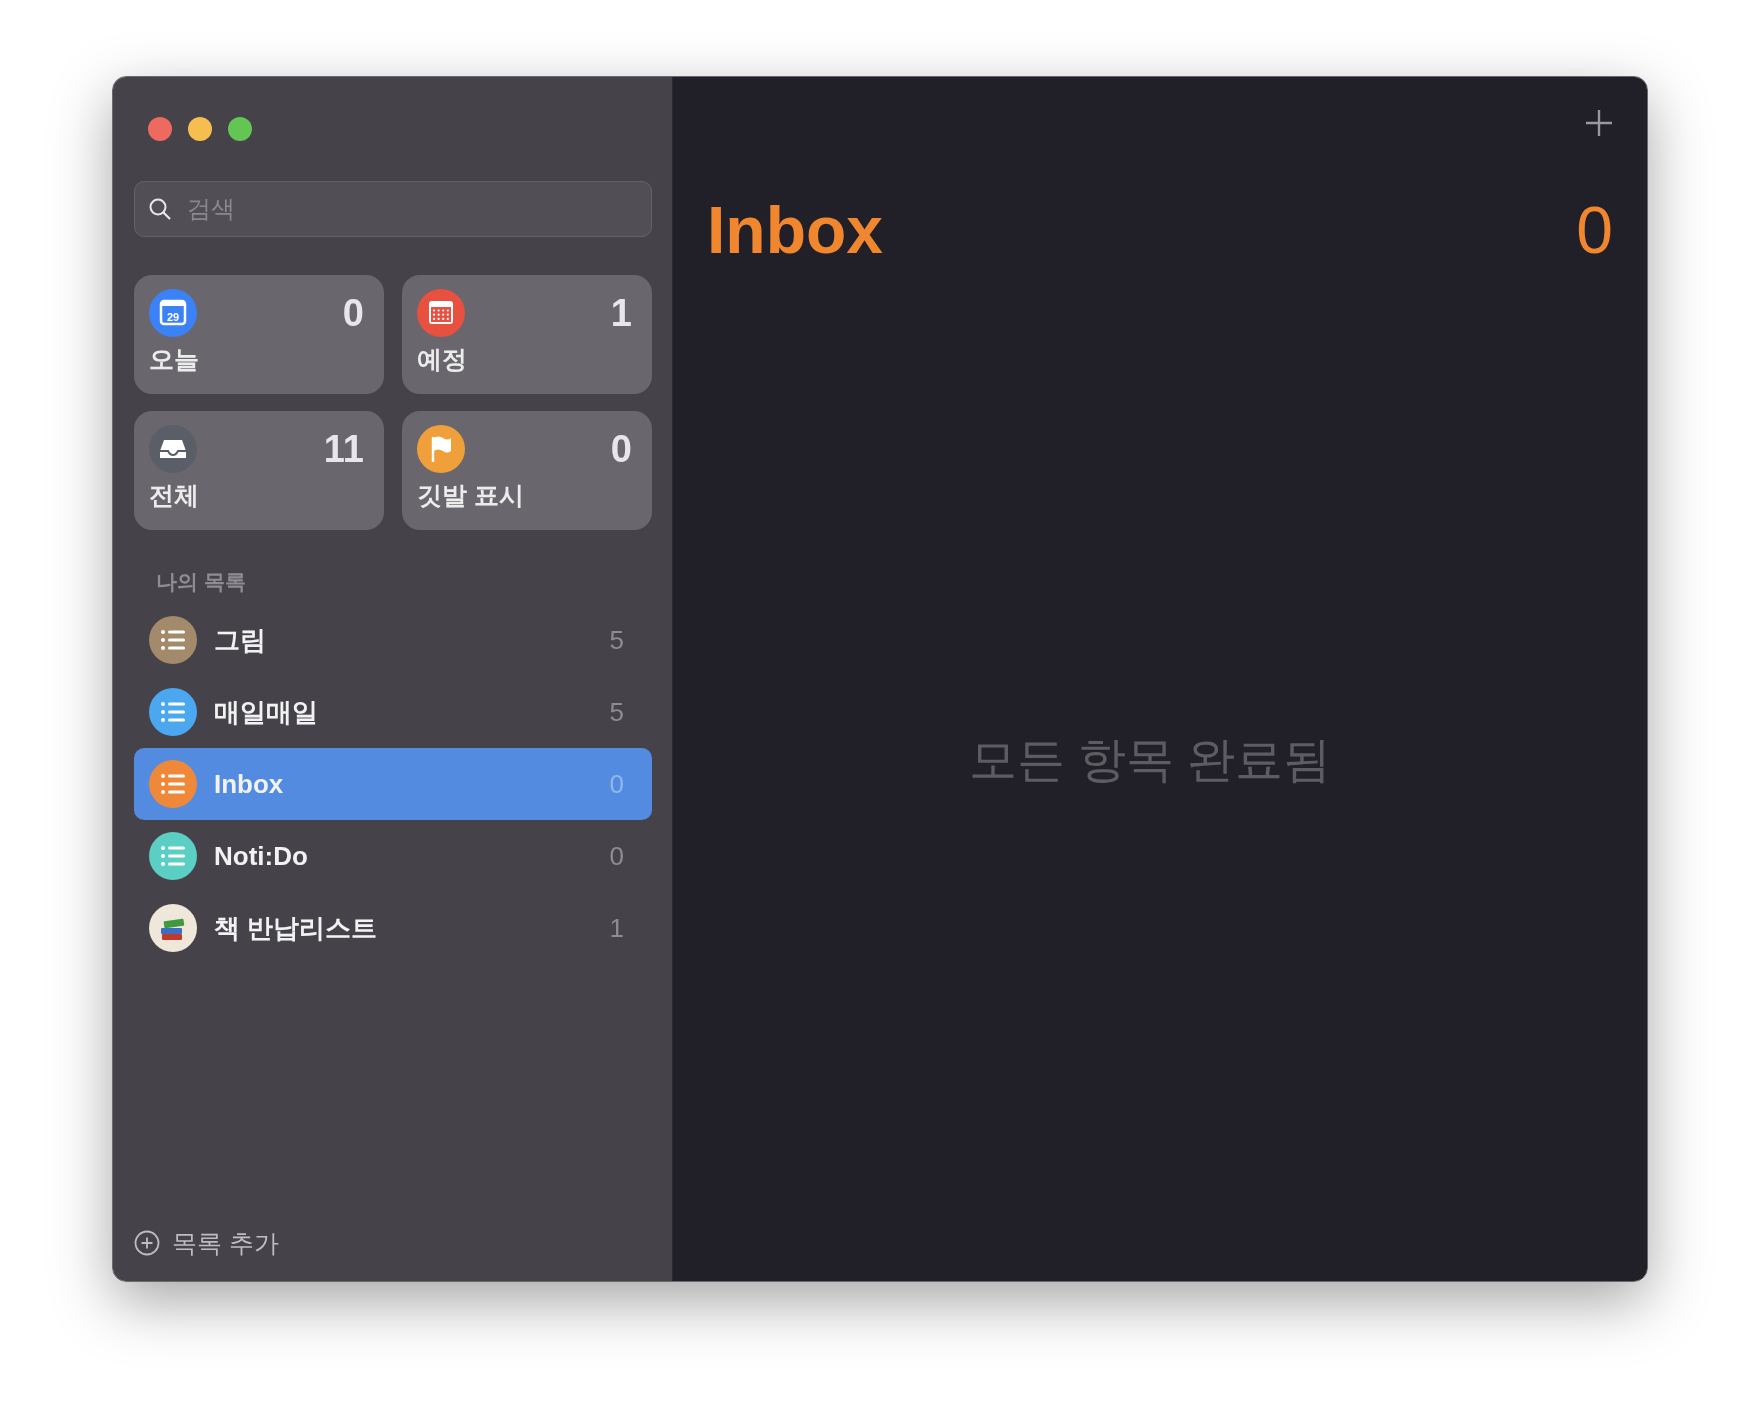 The image size is (1760, 1428). Describe the element at coordinates (259, 470) in the screenshot. I see `smart-list-card: 11 전체` at that location.